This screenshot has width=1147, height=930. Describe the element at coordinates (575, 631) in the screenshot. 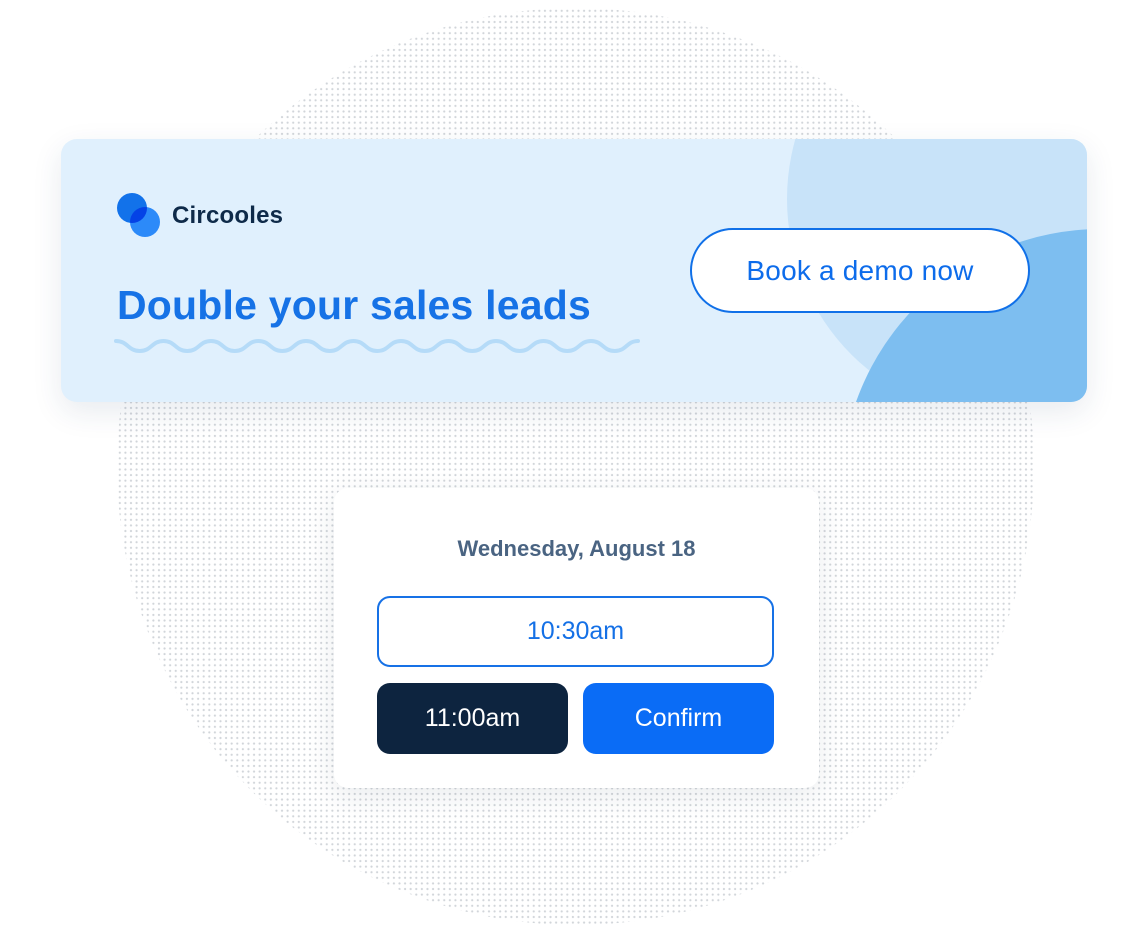

I see `time-slot-1030: 10:30am` at that location.